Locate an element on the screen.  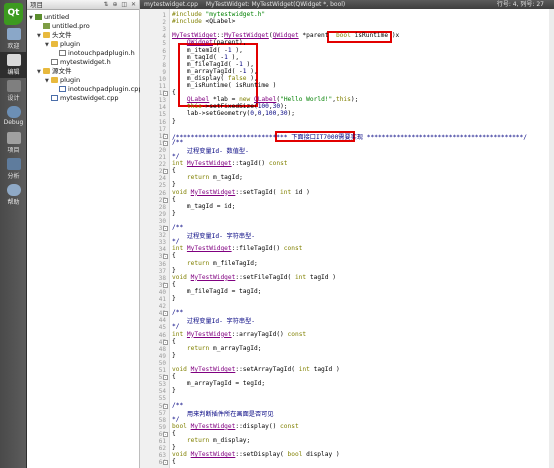
mode-edit: 编辑 is located at coordinates (13, 65).